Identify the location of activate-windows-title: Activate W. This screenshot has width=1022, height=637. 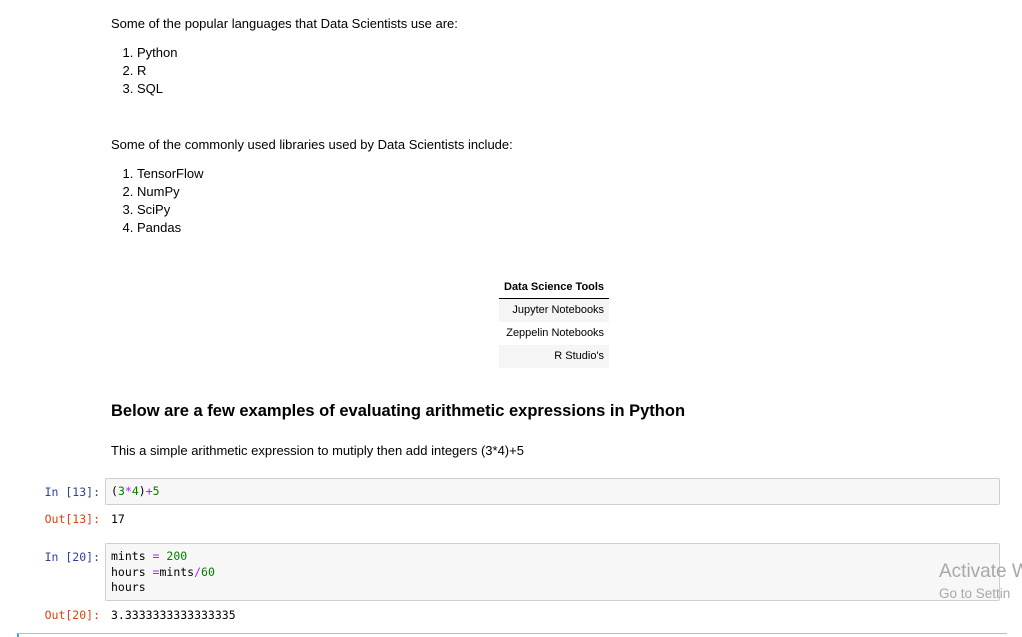
(980, 571).